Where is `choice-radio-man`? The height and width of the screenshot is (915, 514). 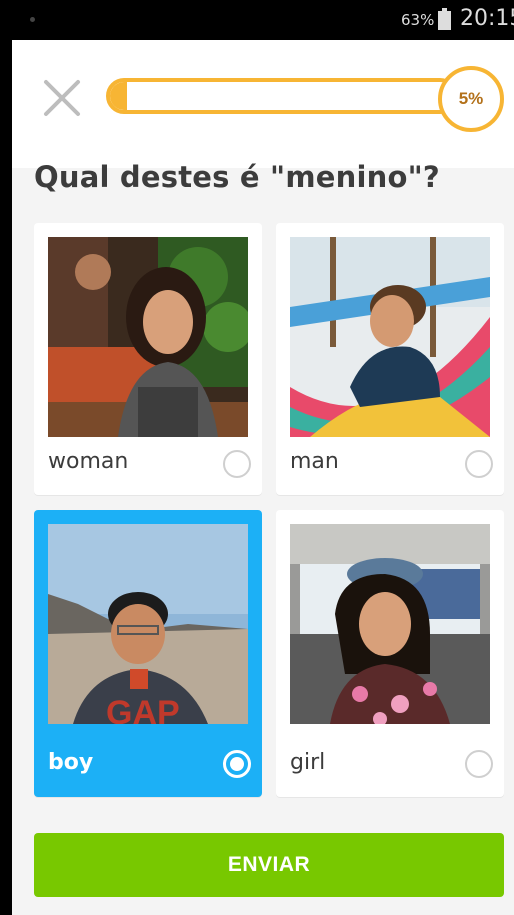 choice-radio-man is located at coordinates (479, 464).